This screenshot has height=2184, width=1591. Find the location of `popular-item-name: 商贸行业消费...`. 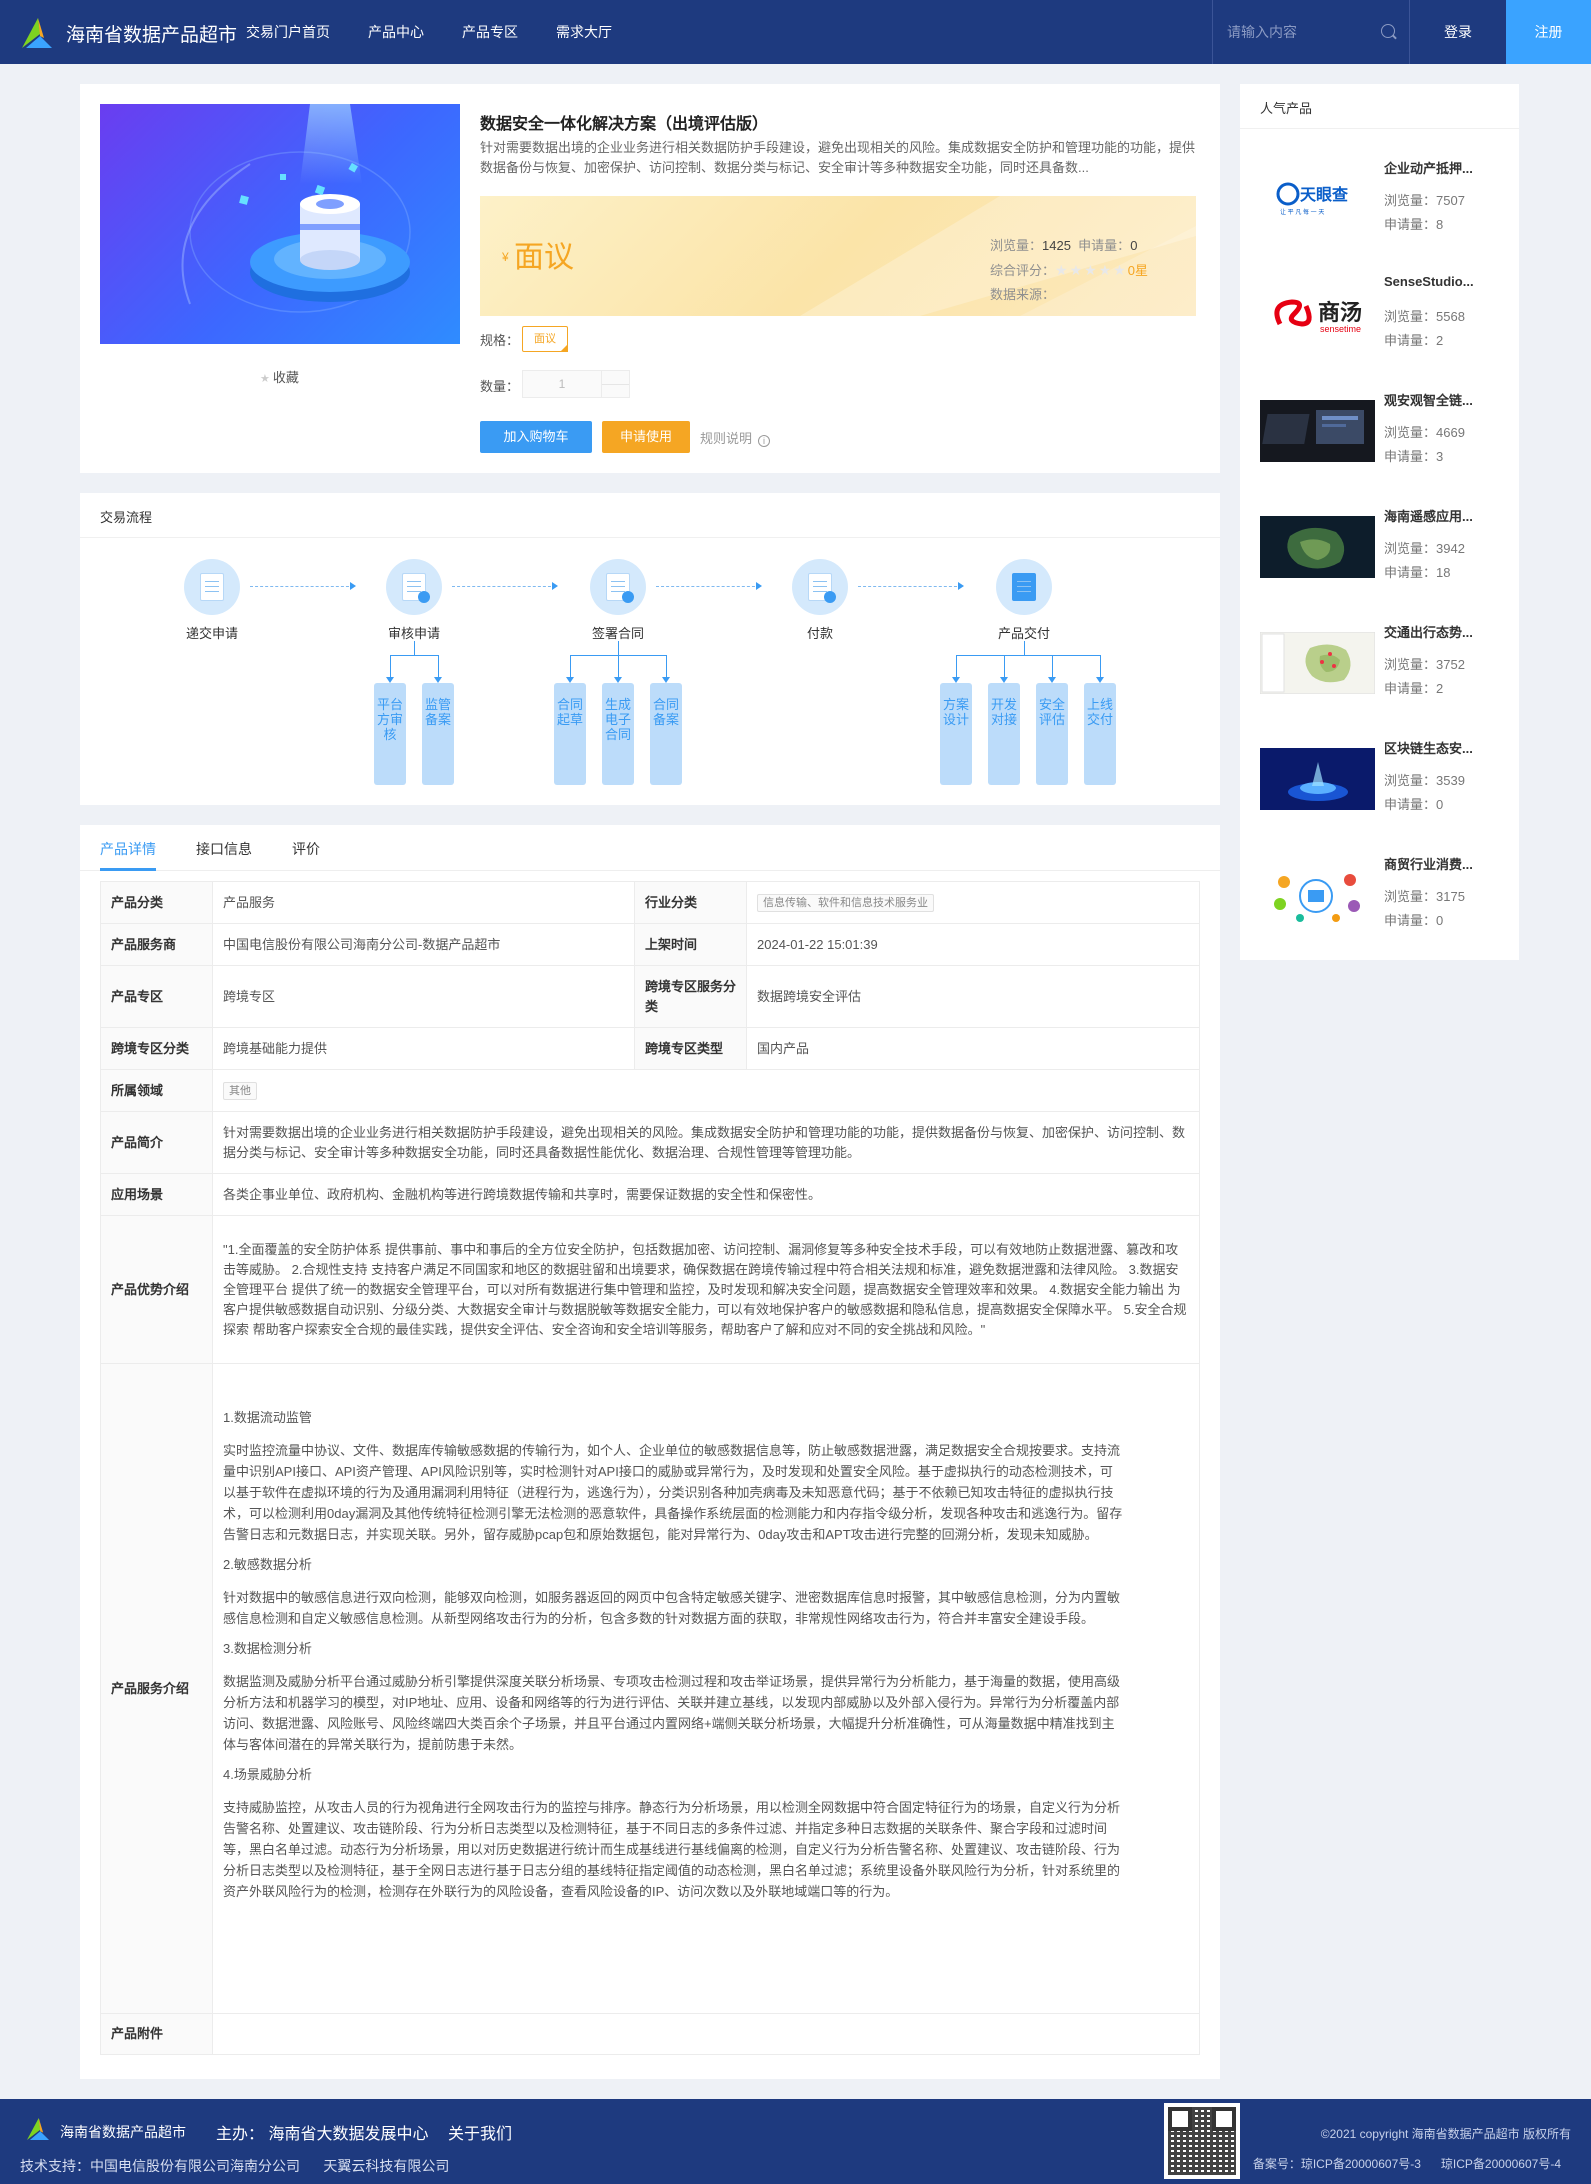

popular-item-name: 商贸行业消费... is located at coordinates (1428, 864).